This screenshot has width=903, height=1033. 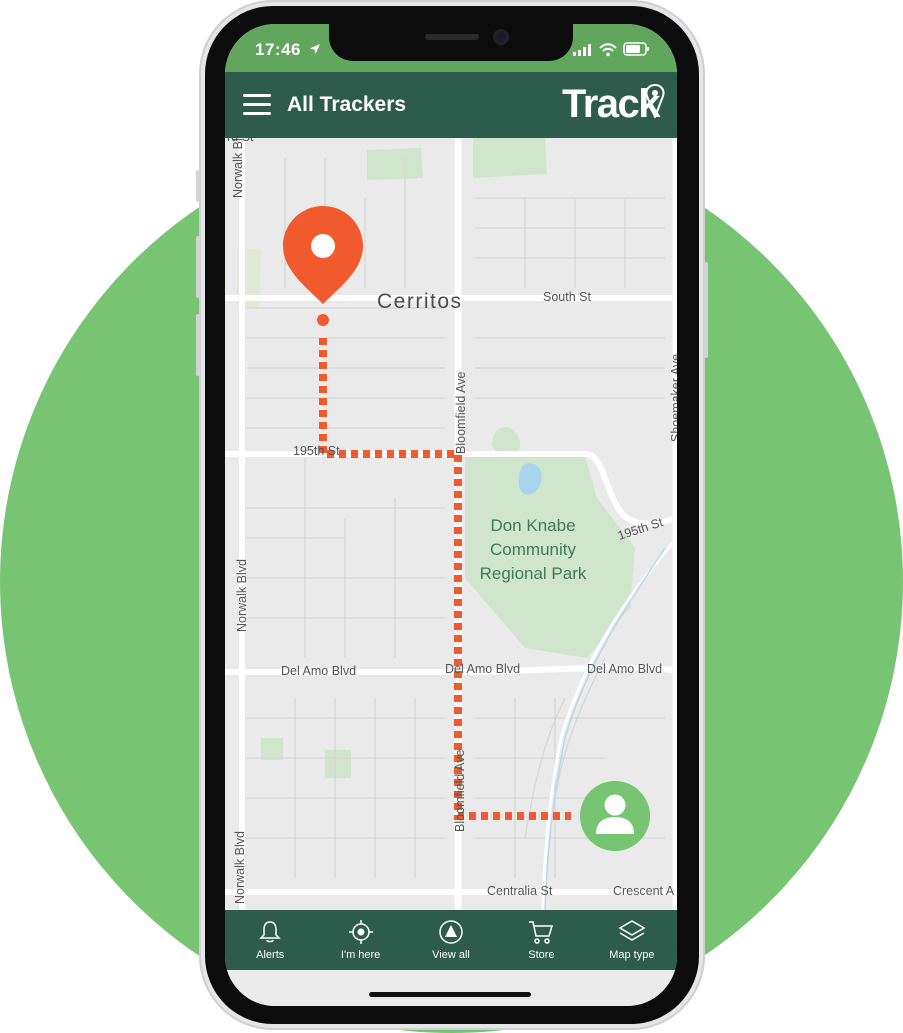 I want to click on nav-store: Store, so click(x=541, y=940).